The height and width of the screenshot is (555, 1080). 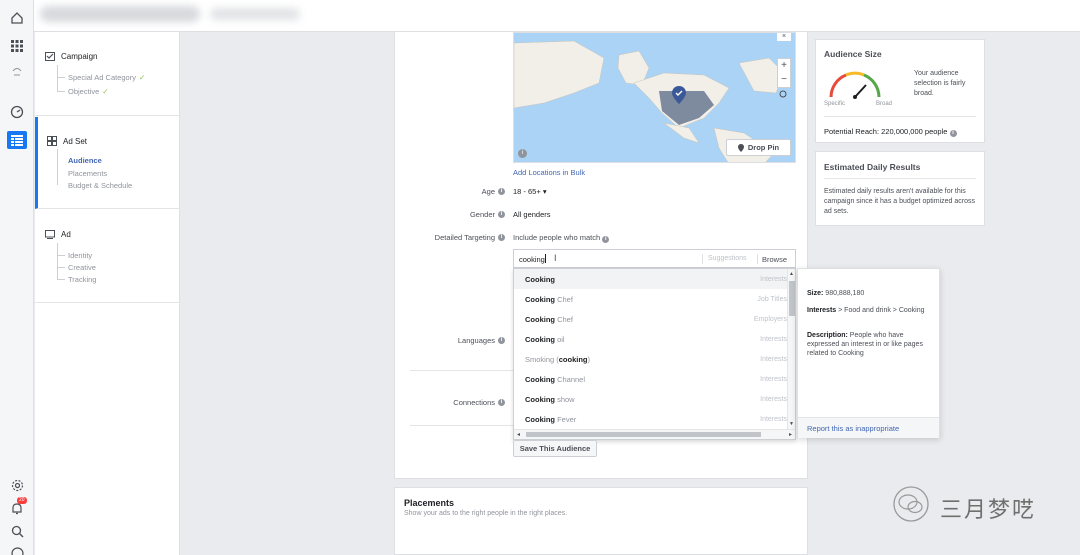 I want to click on location-pin-icon, so click(x=679, y=95).